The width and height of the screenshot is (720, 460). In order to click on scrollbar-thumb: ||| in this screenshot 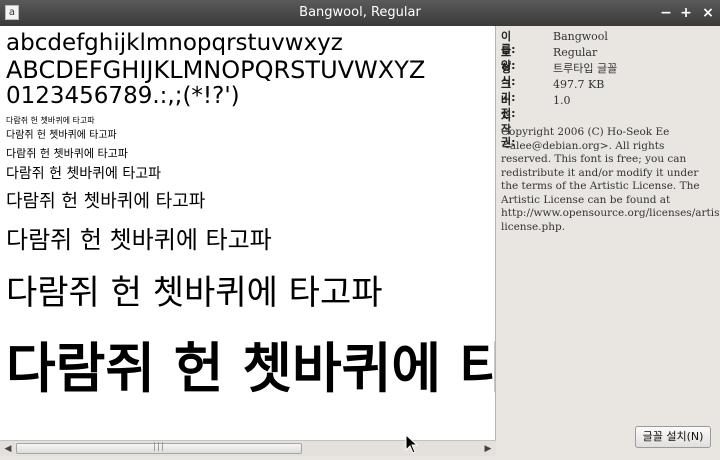, I will do `click(159, 448)`.